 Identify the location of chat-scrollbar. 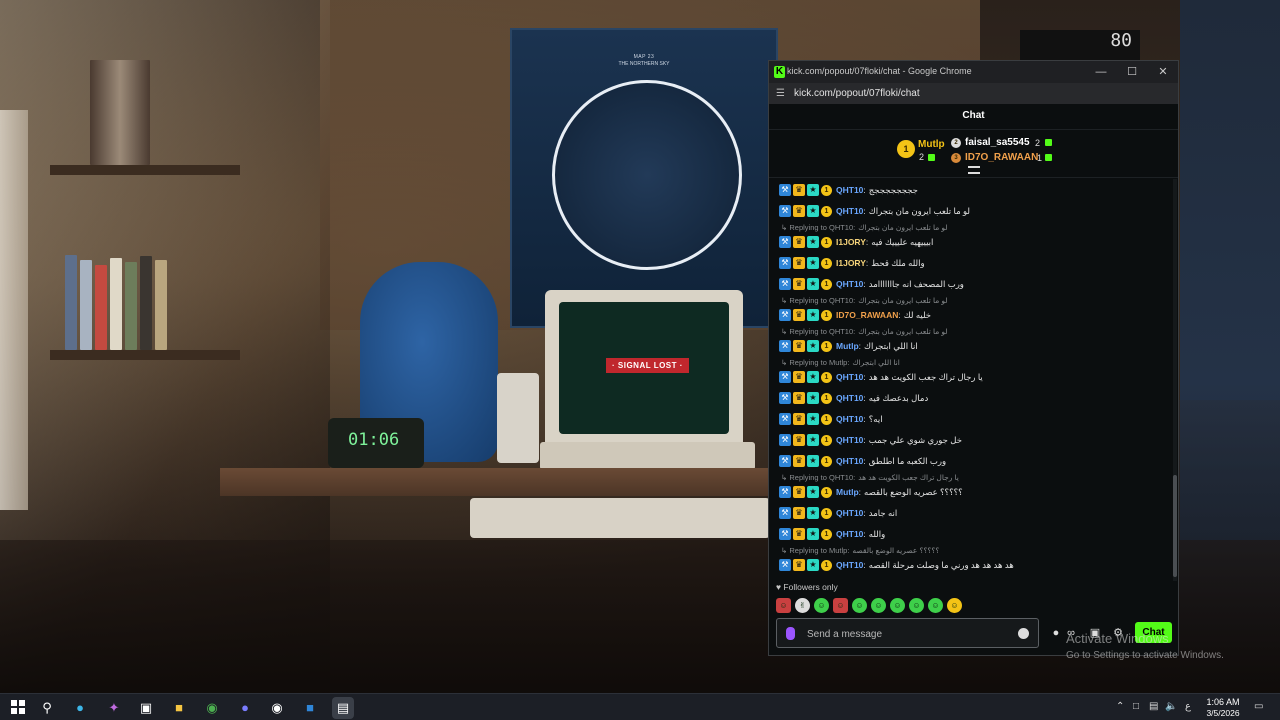
(1175, 380).